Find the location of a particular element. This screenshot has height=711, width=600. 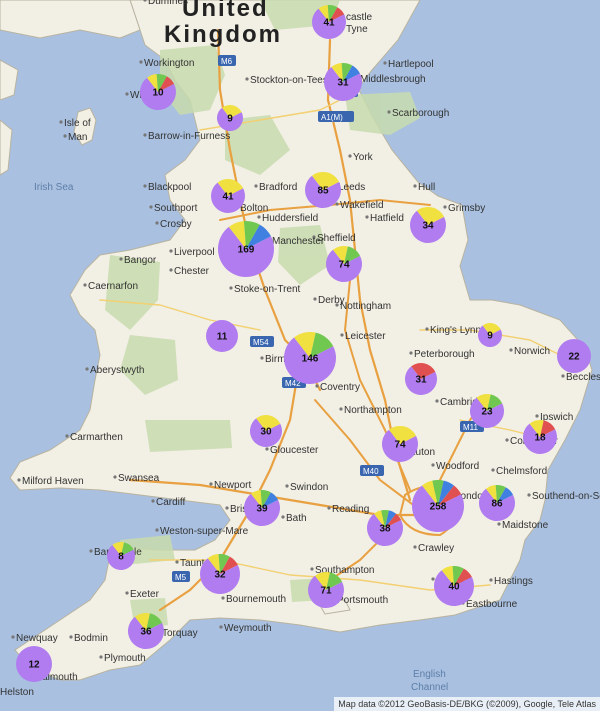

pie-marker-7: 34 is located at coordinates (428, 225).